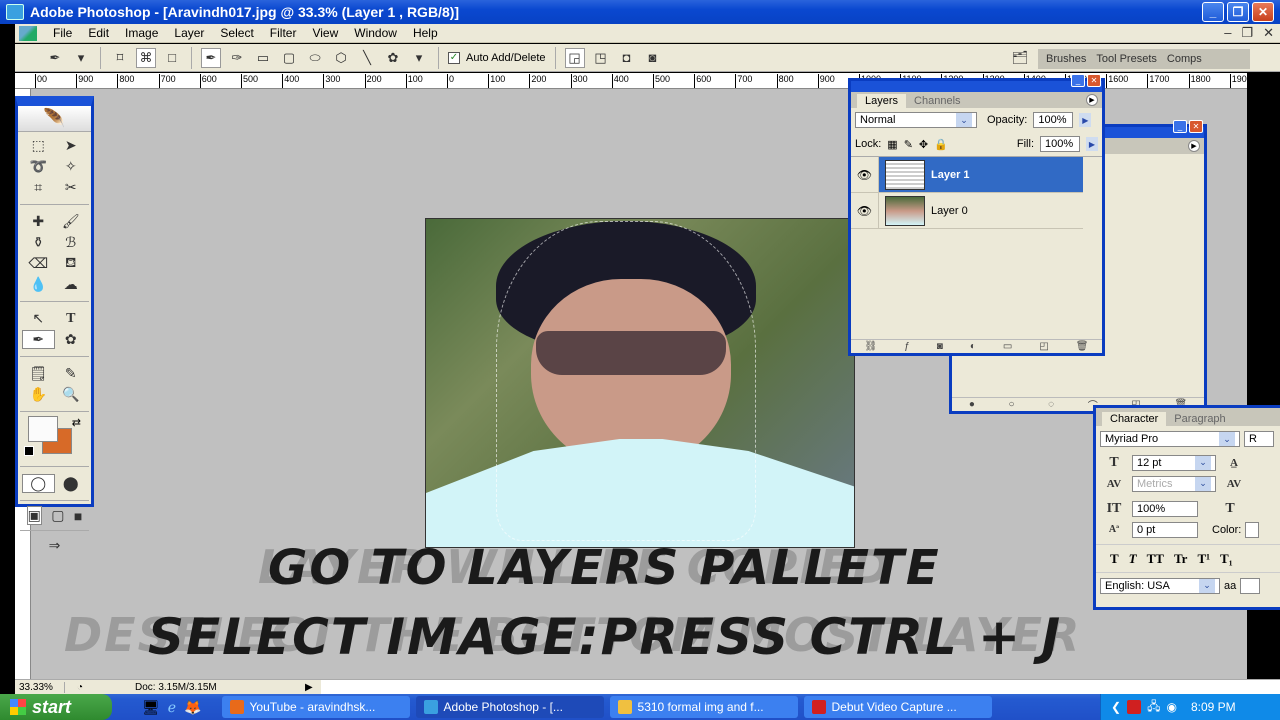 This screenshot has width=1280, height=720. Describe the element at coordinates (54, 119) in the screenshot. I see `feather-logo-icon: 🪶` at that location.